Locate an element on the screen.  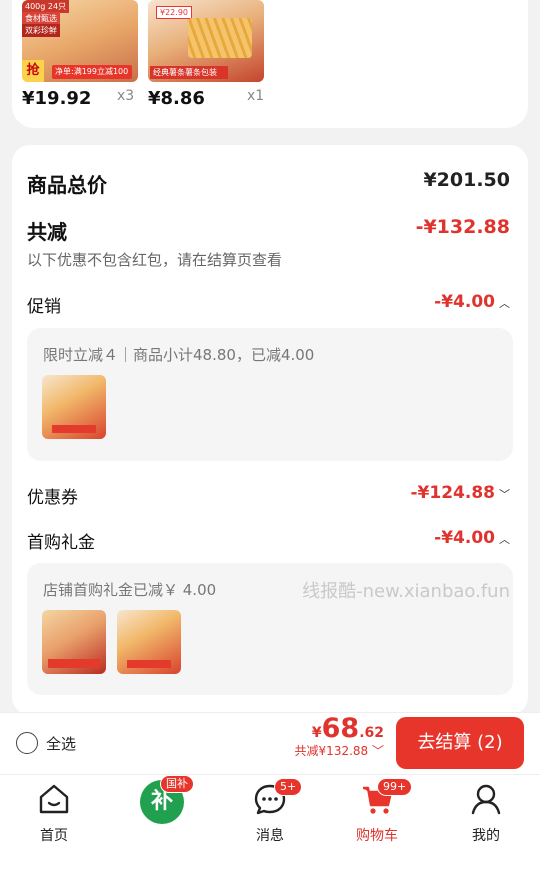
tab-subsidy: 补 国补 is located at coordinates (162, 799).